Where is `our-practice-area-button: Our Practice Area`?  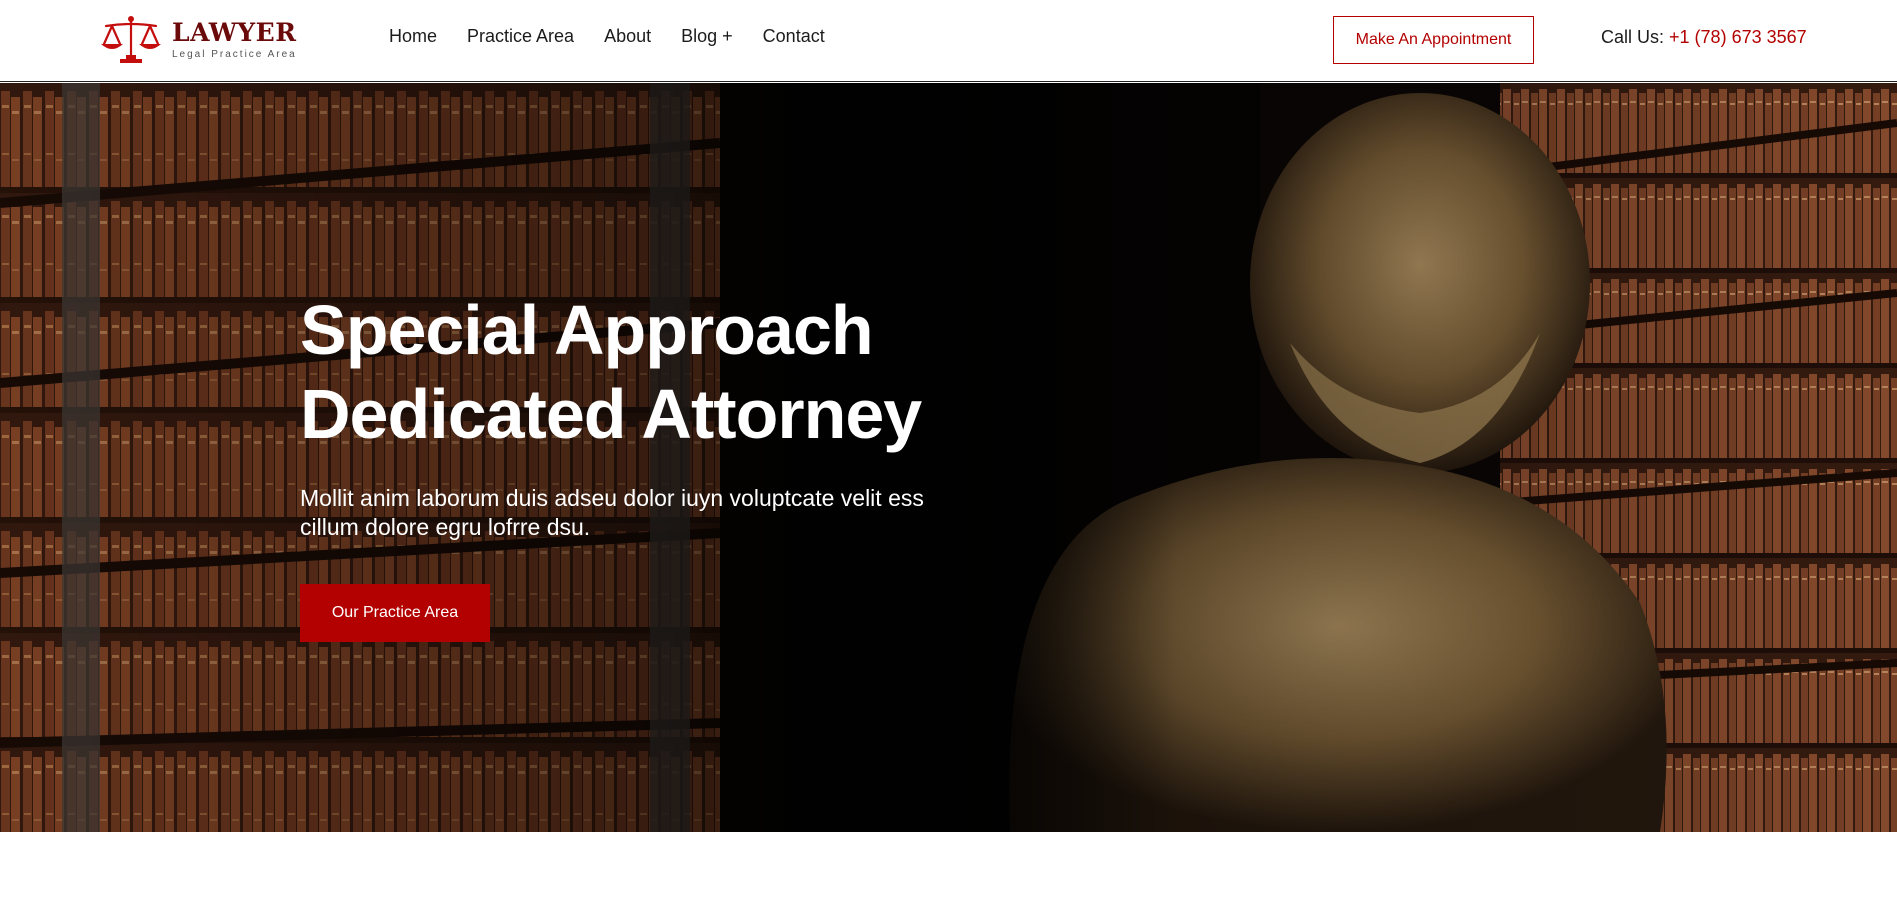
our-practice-area-button: Our Practice Area is located at coordinates (395, 613).